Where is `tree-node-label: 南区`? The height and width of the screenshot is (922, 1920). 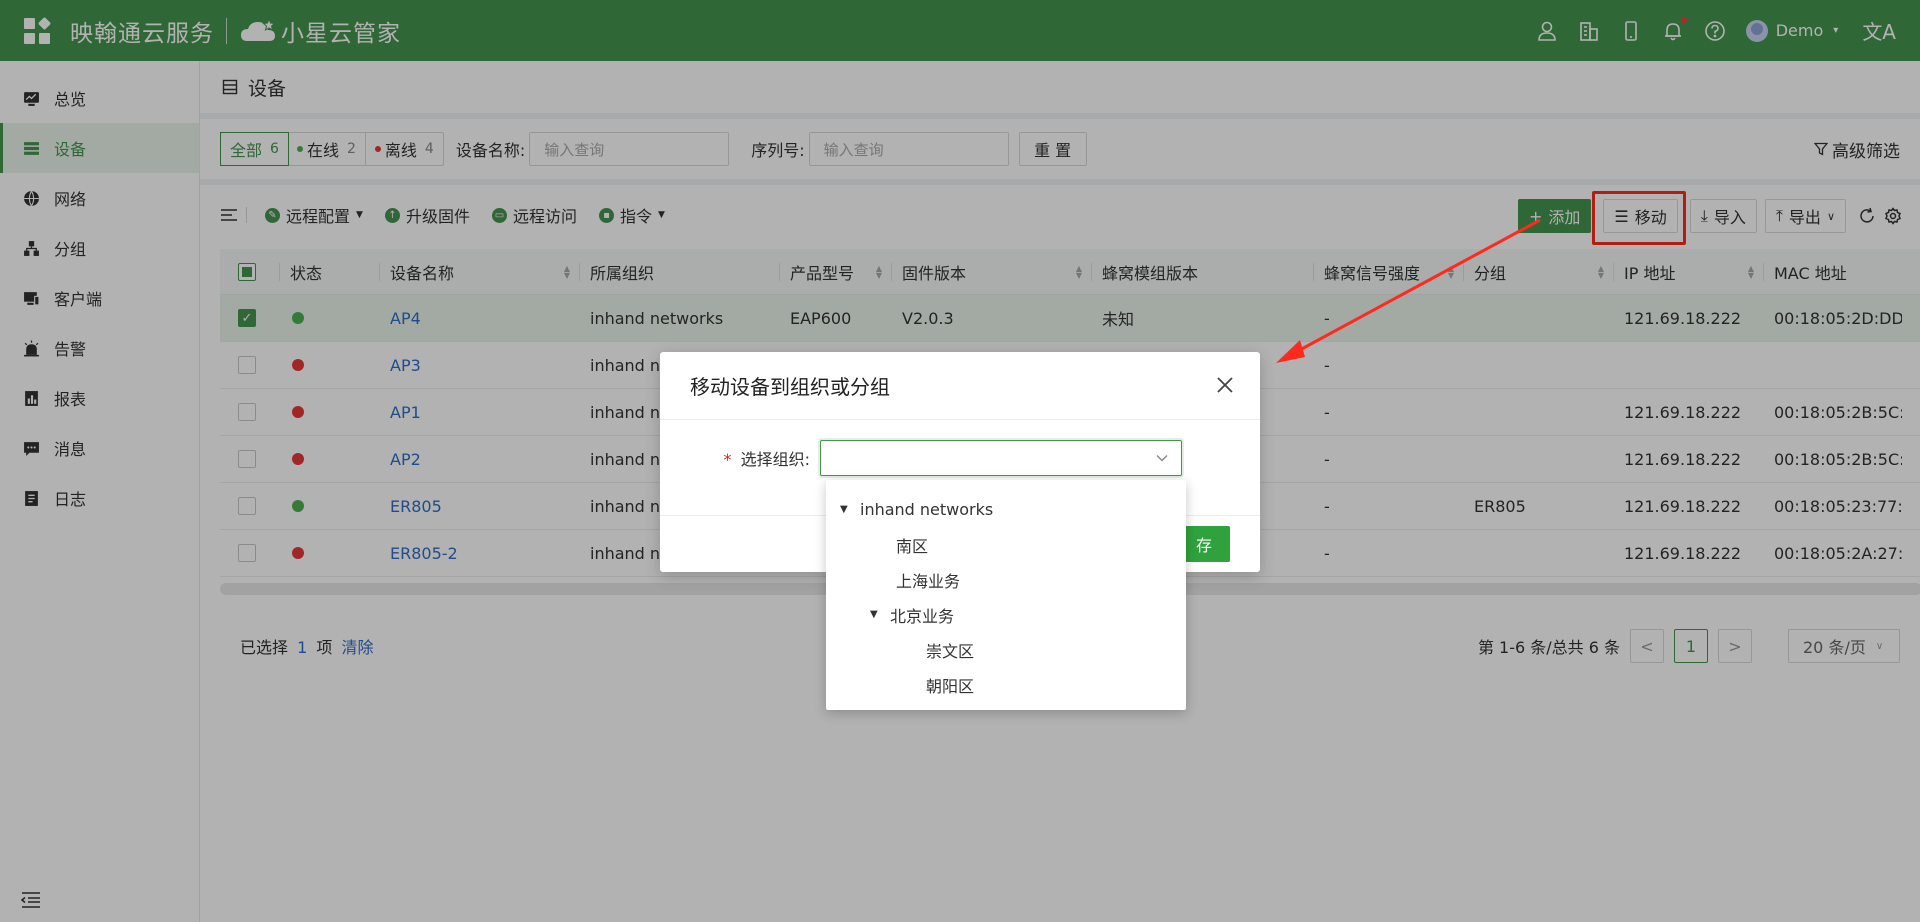
tree-node-label: 南区 is located at coordinates (912, 546).